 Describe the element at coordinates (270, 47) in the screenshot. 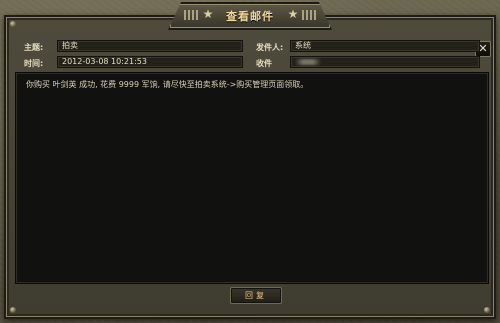

I see `sender-label: 发件人:` at that location.